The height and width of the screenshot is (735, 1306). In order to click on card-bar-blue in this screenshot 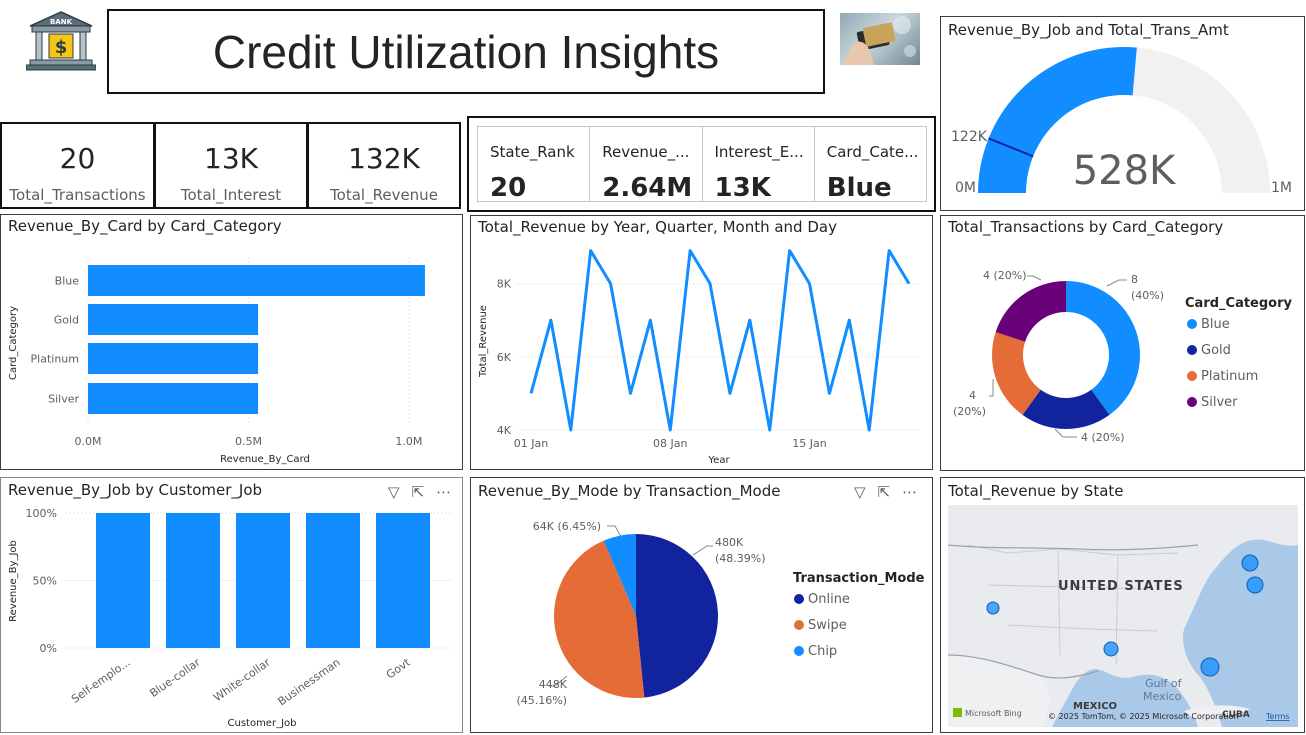, I will do `click(256, 280)`.